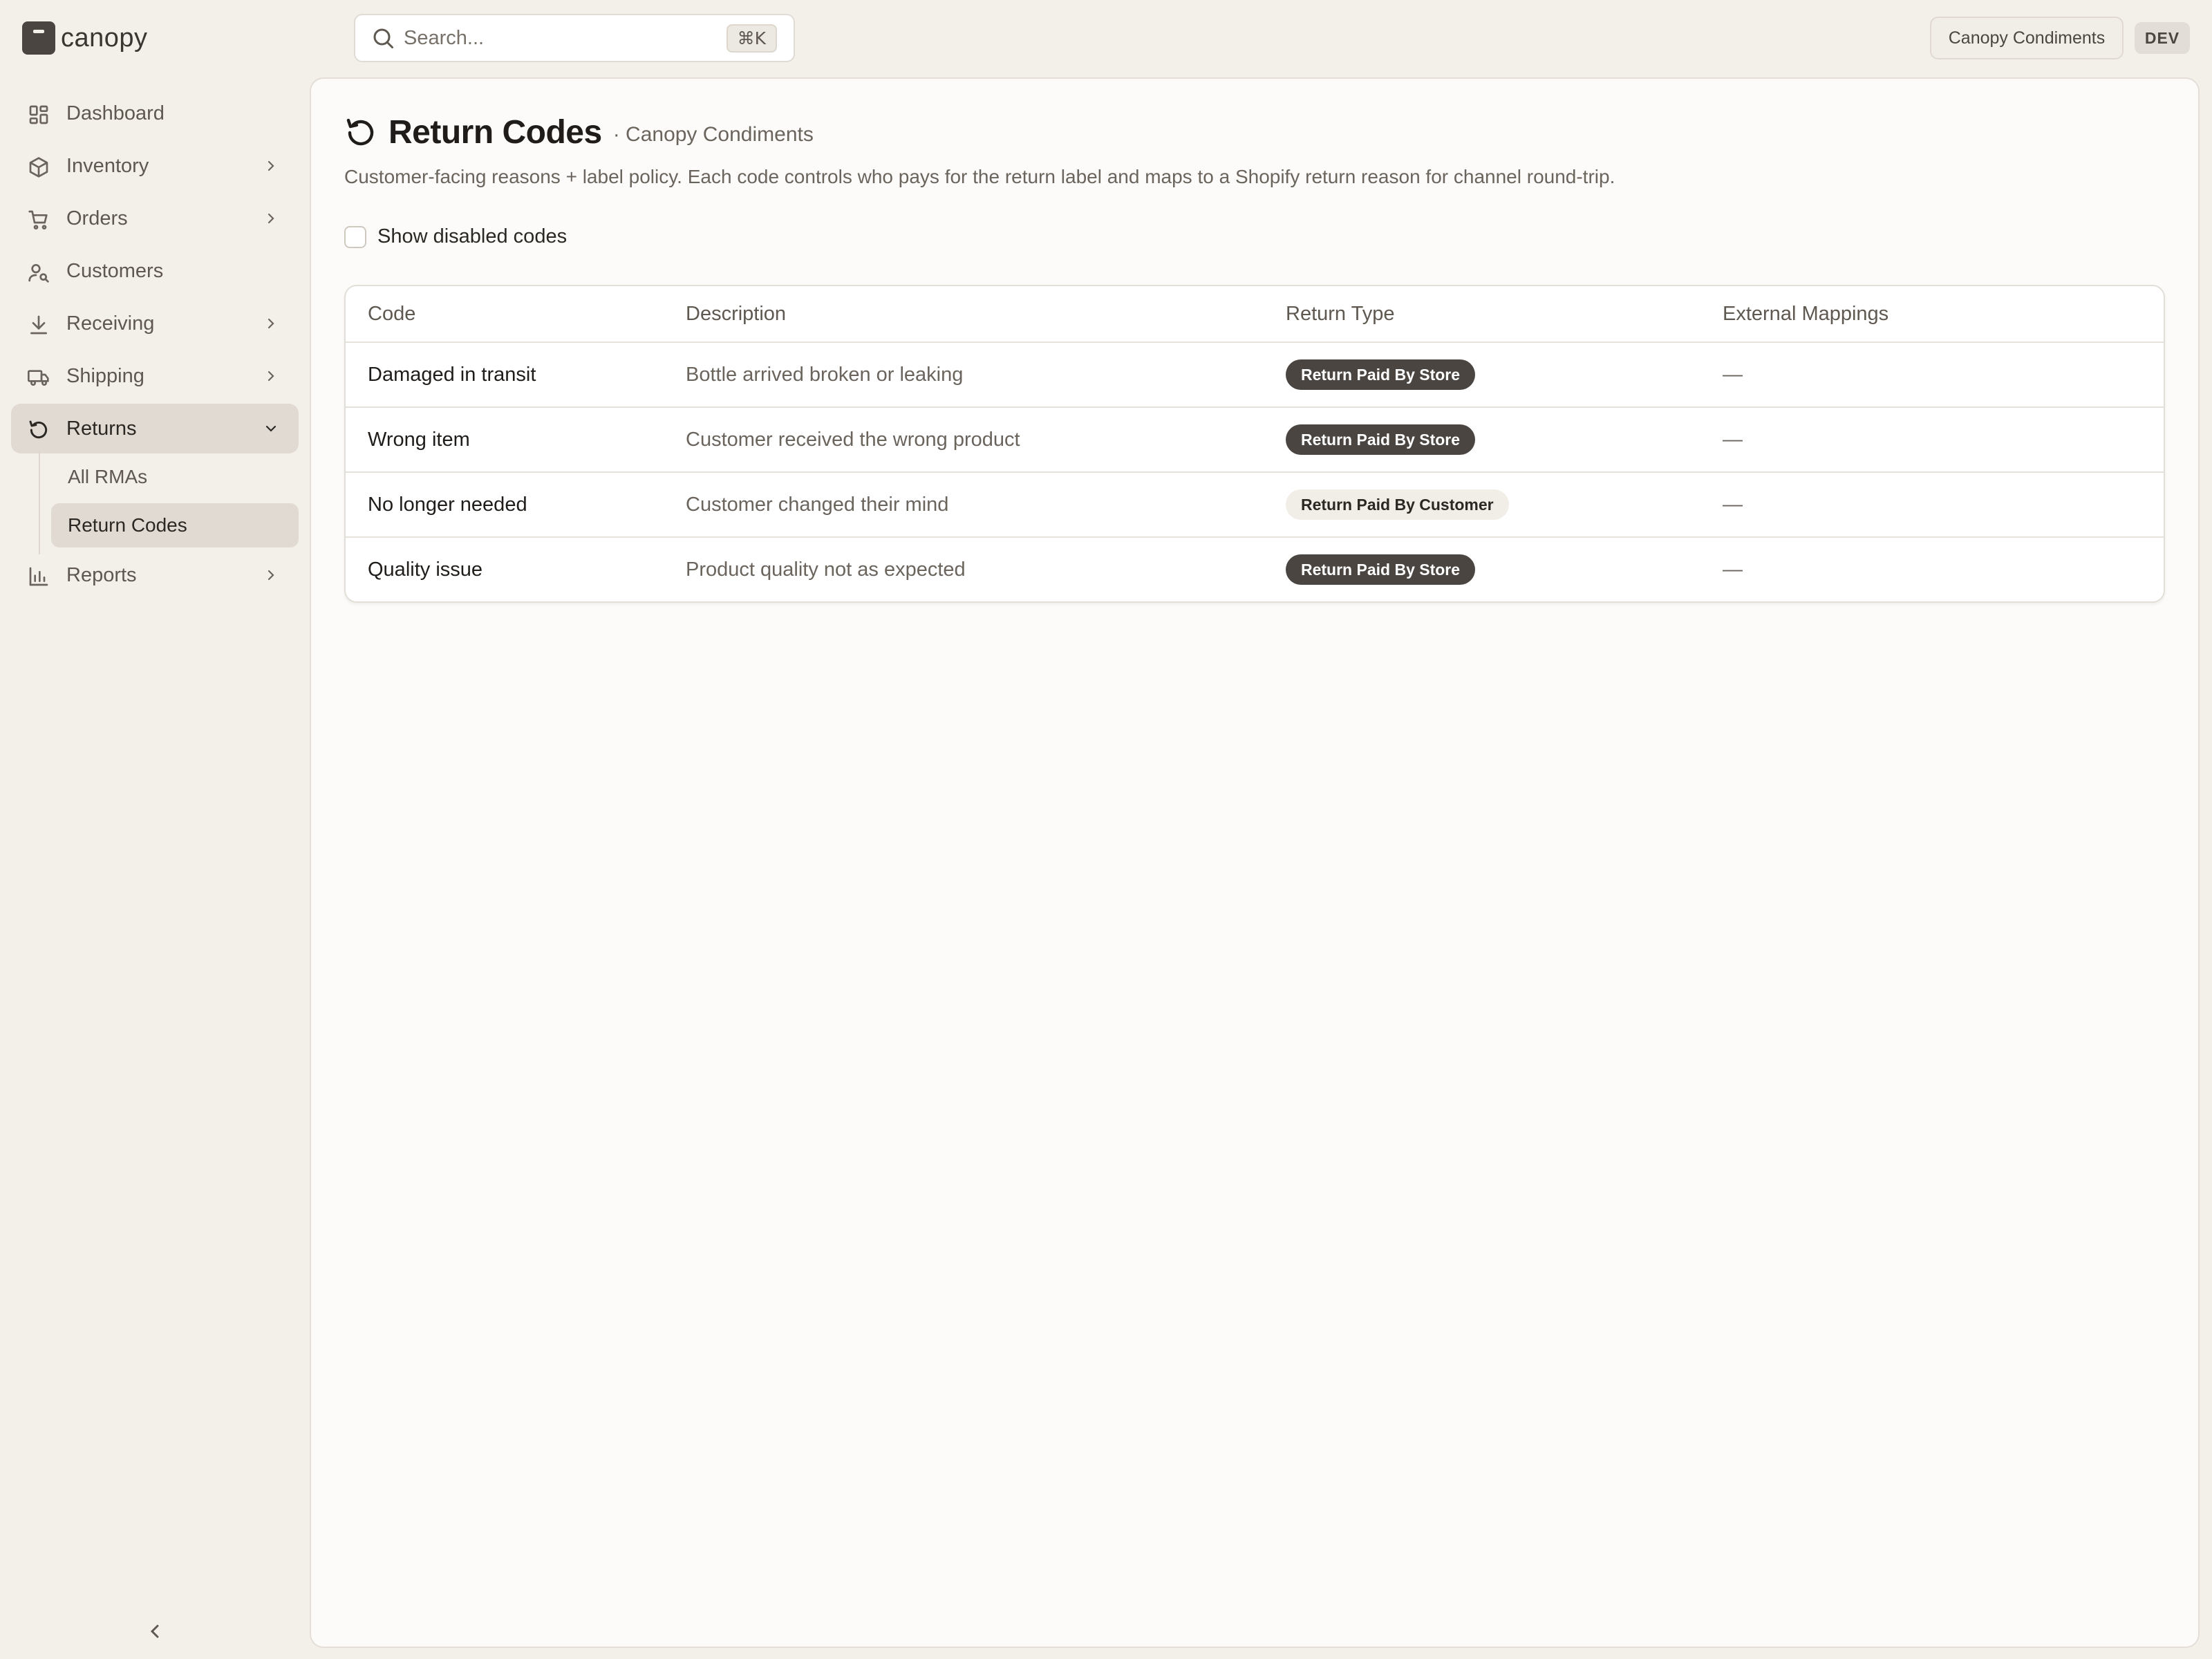 This screenshot has height=1659, width=2212. Describe the element at coordinates (2163, 38) in the screenshot. I see `environment-badge: DEV` at that location.